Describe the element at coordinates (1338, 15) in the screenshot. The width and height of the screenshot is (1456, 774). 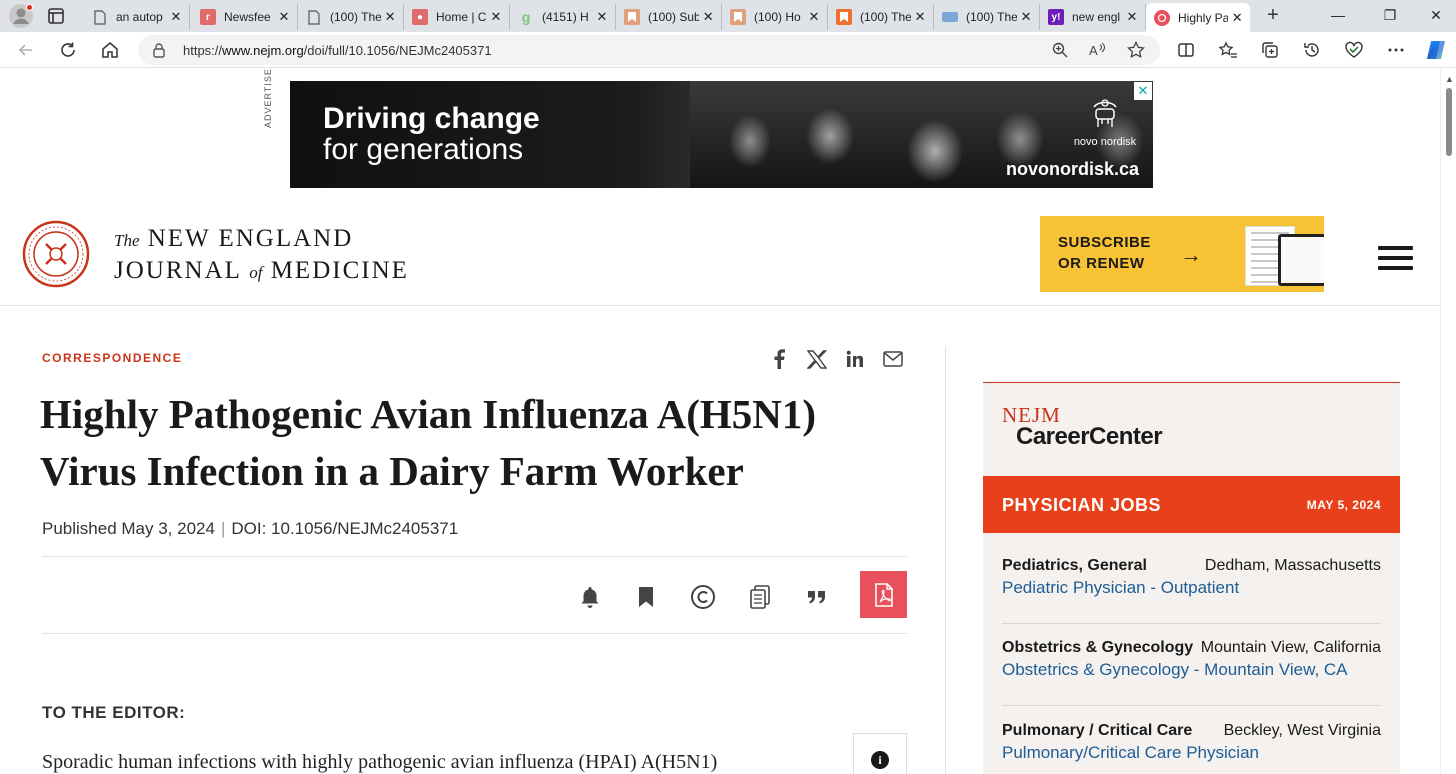
I see `minimize-button: —` at that location.